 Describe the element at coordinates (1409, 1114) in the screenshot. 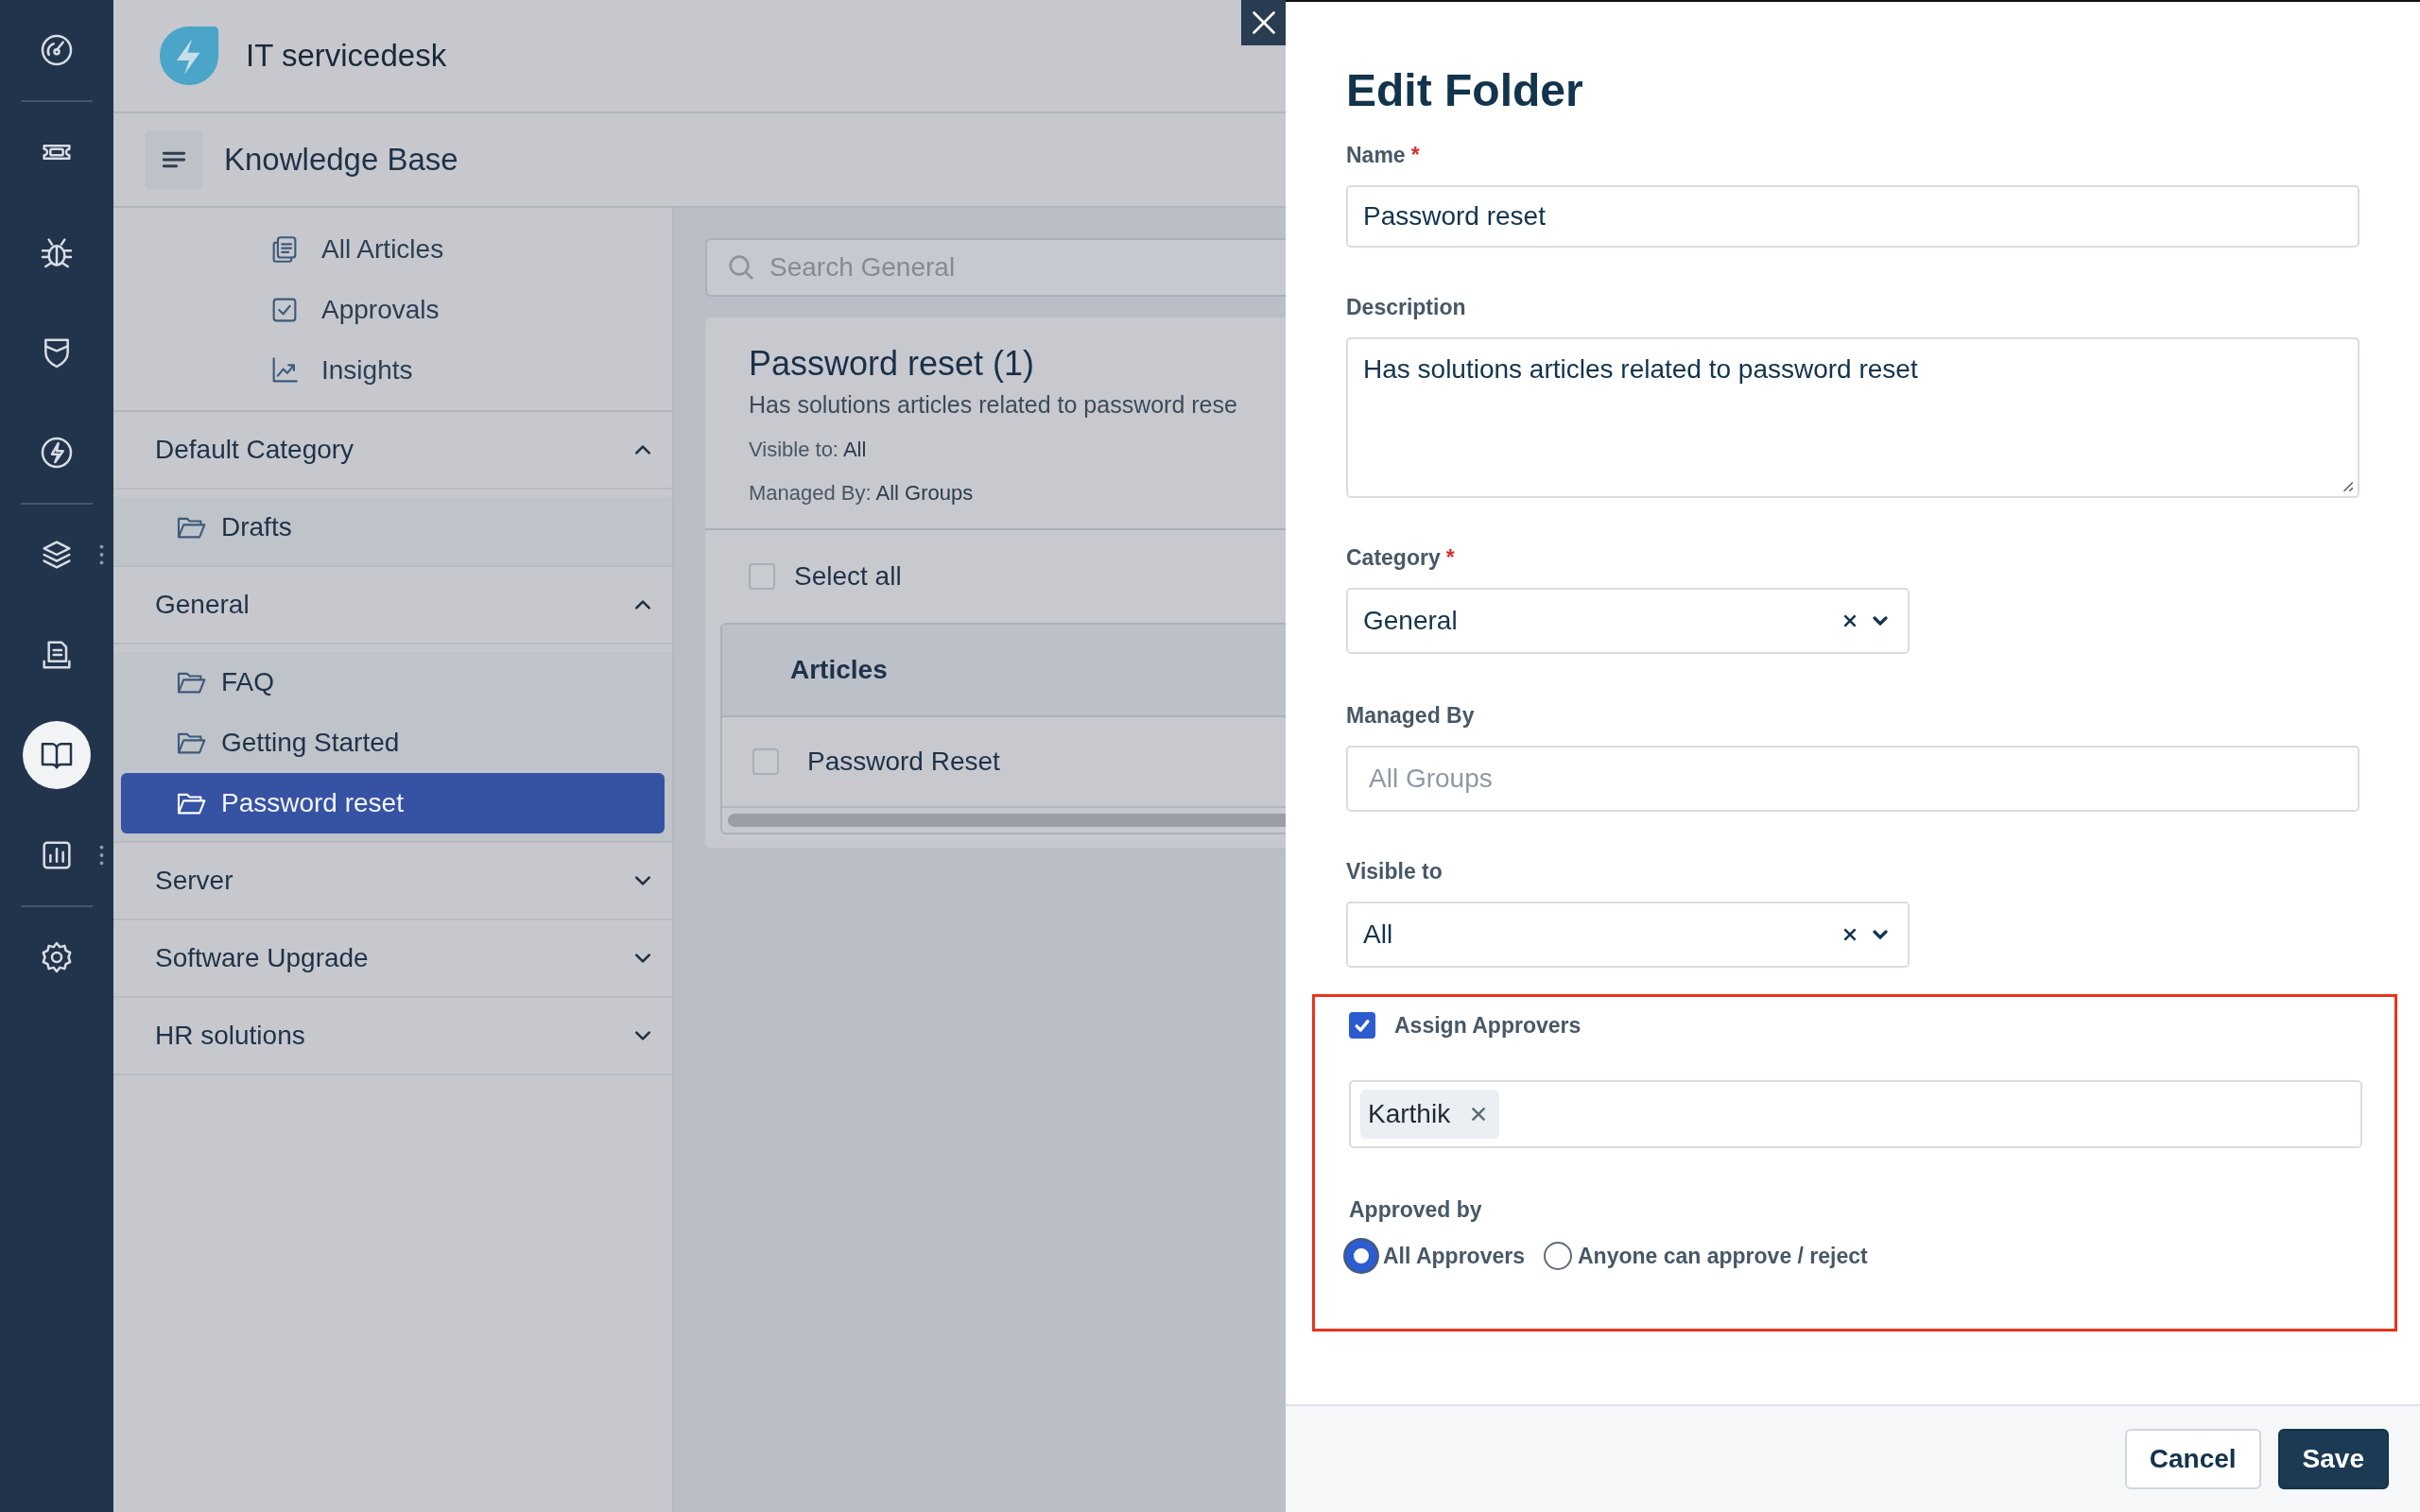

I see `tag-label: Karthik` at that location.